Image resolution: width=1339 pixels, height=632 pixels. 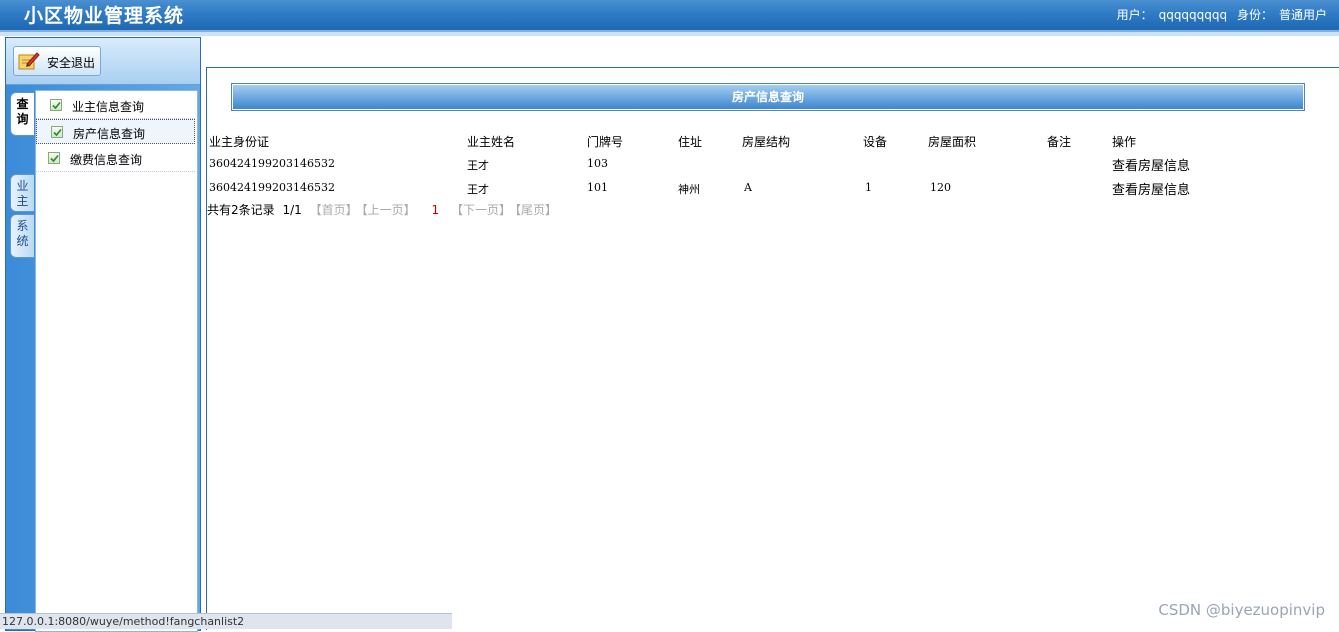 I want to click on record-count: 共有2条记录, so click(x=241, y=210).